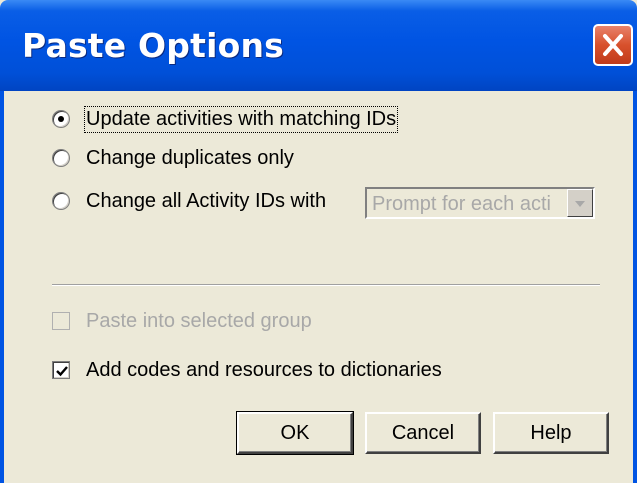 This screenshot has height=483, width=637. Describe the element at coordinates (326, 285) in the screenshot. I see `separator` at that location.